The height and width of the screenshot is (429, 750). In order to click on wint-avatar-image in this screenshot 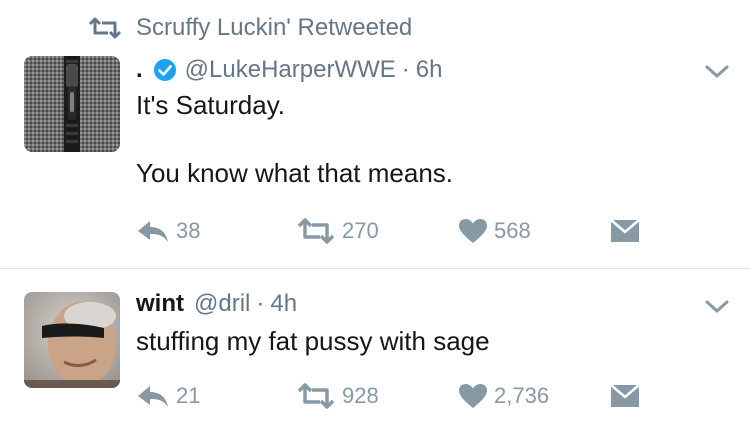, I will do `click(72, 340)`.